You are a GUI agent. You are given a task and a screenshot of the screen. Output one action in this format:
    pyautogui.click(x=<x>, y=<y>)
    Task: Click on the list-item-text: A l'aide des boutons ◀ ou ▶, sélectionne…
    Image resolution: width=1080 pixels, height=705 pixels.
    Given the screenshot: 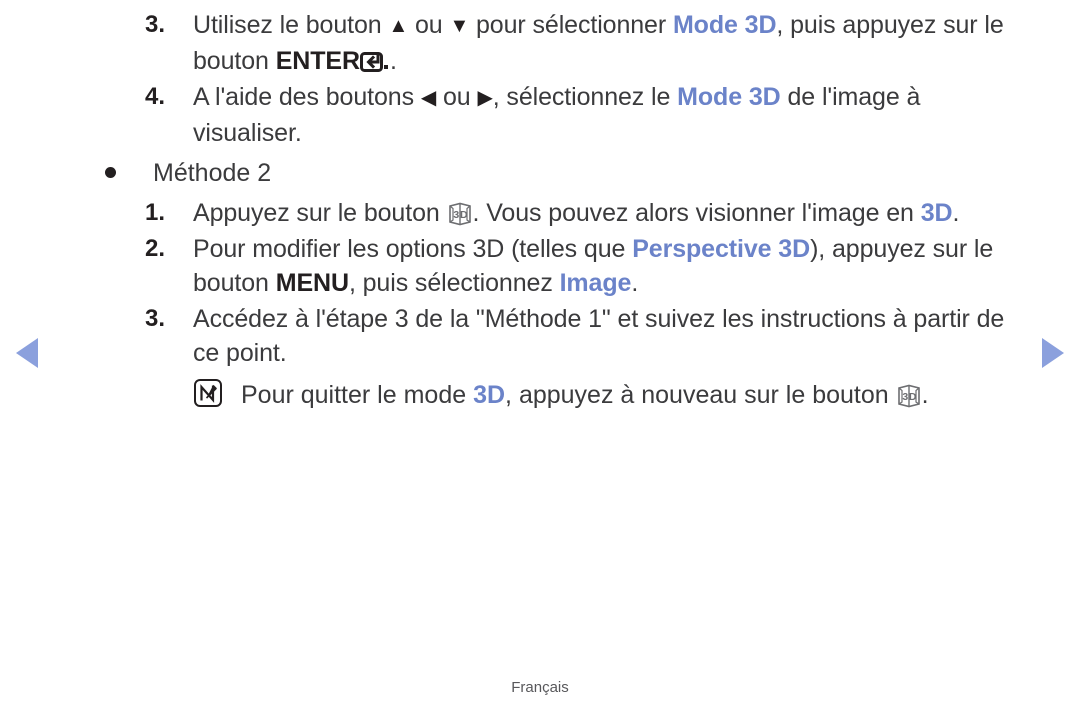 What is the action you would take?
    pyautogui.click(x=609, y=115)
    